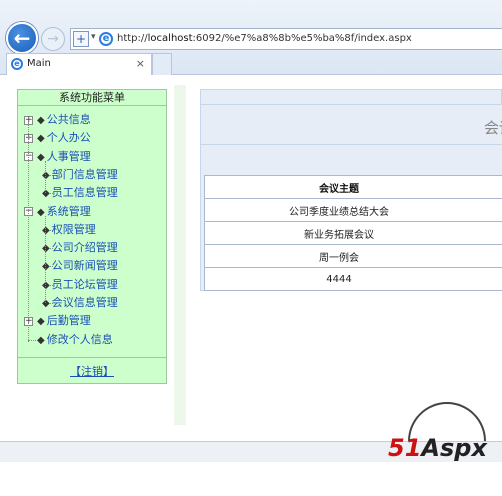 This screenshot has height=496, width=502. I want to click on menu-item: −◆系统管理, so click(57, 212).